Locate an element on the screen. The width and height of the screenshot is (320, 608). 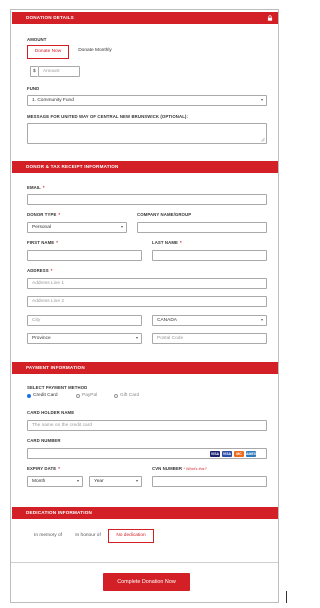
radio-credit-card is located at coordinates (29, 396).